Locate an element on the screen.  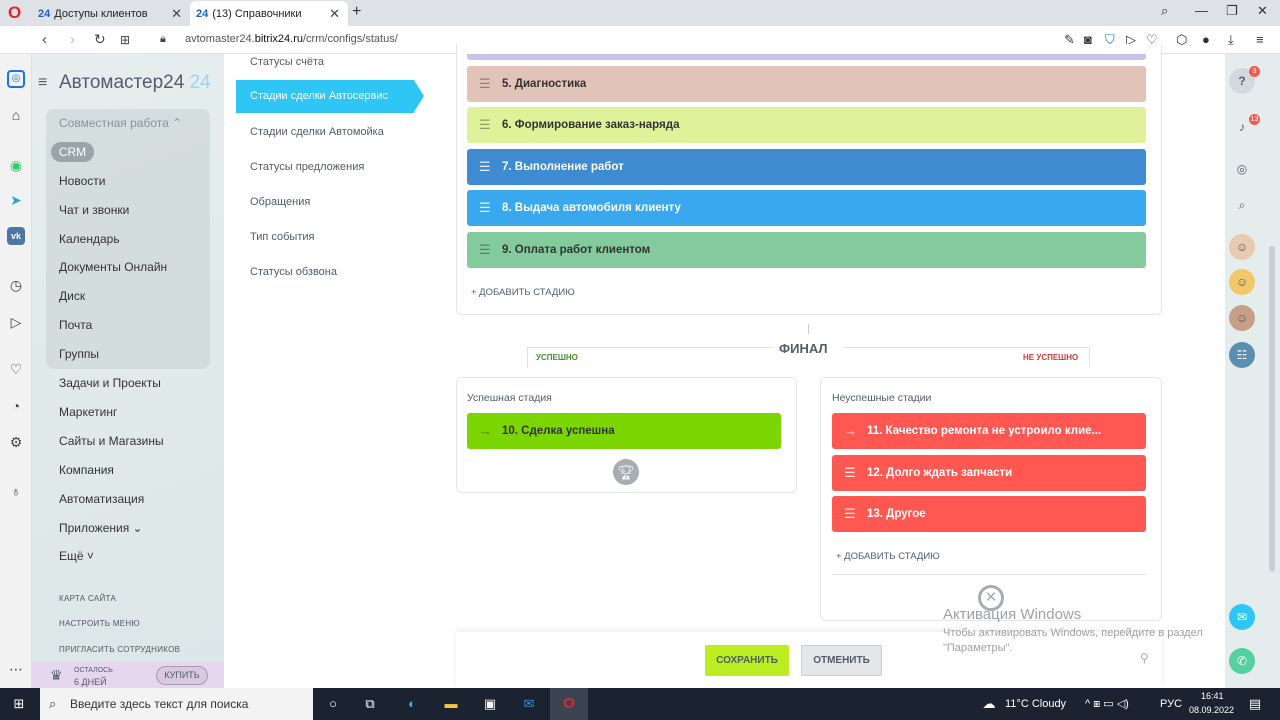
search-tabs-icon: ⌕ is located at coordinates (1164, 11).